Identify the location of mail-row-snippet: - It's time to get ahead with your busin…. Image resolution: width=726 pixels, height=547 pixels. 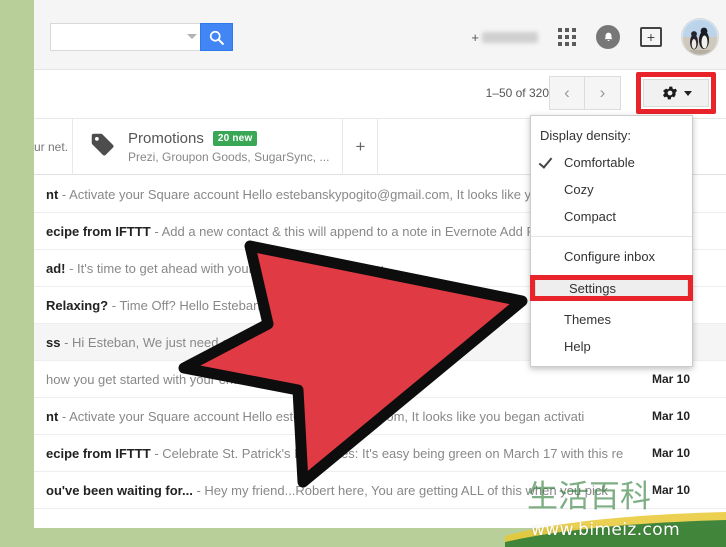
(224, 268).